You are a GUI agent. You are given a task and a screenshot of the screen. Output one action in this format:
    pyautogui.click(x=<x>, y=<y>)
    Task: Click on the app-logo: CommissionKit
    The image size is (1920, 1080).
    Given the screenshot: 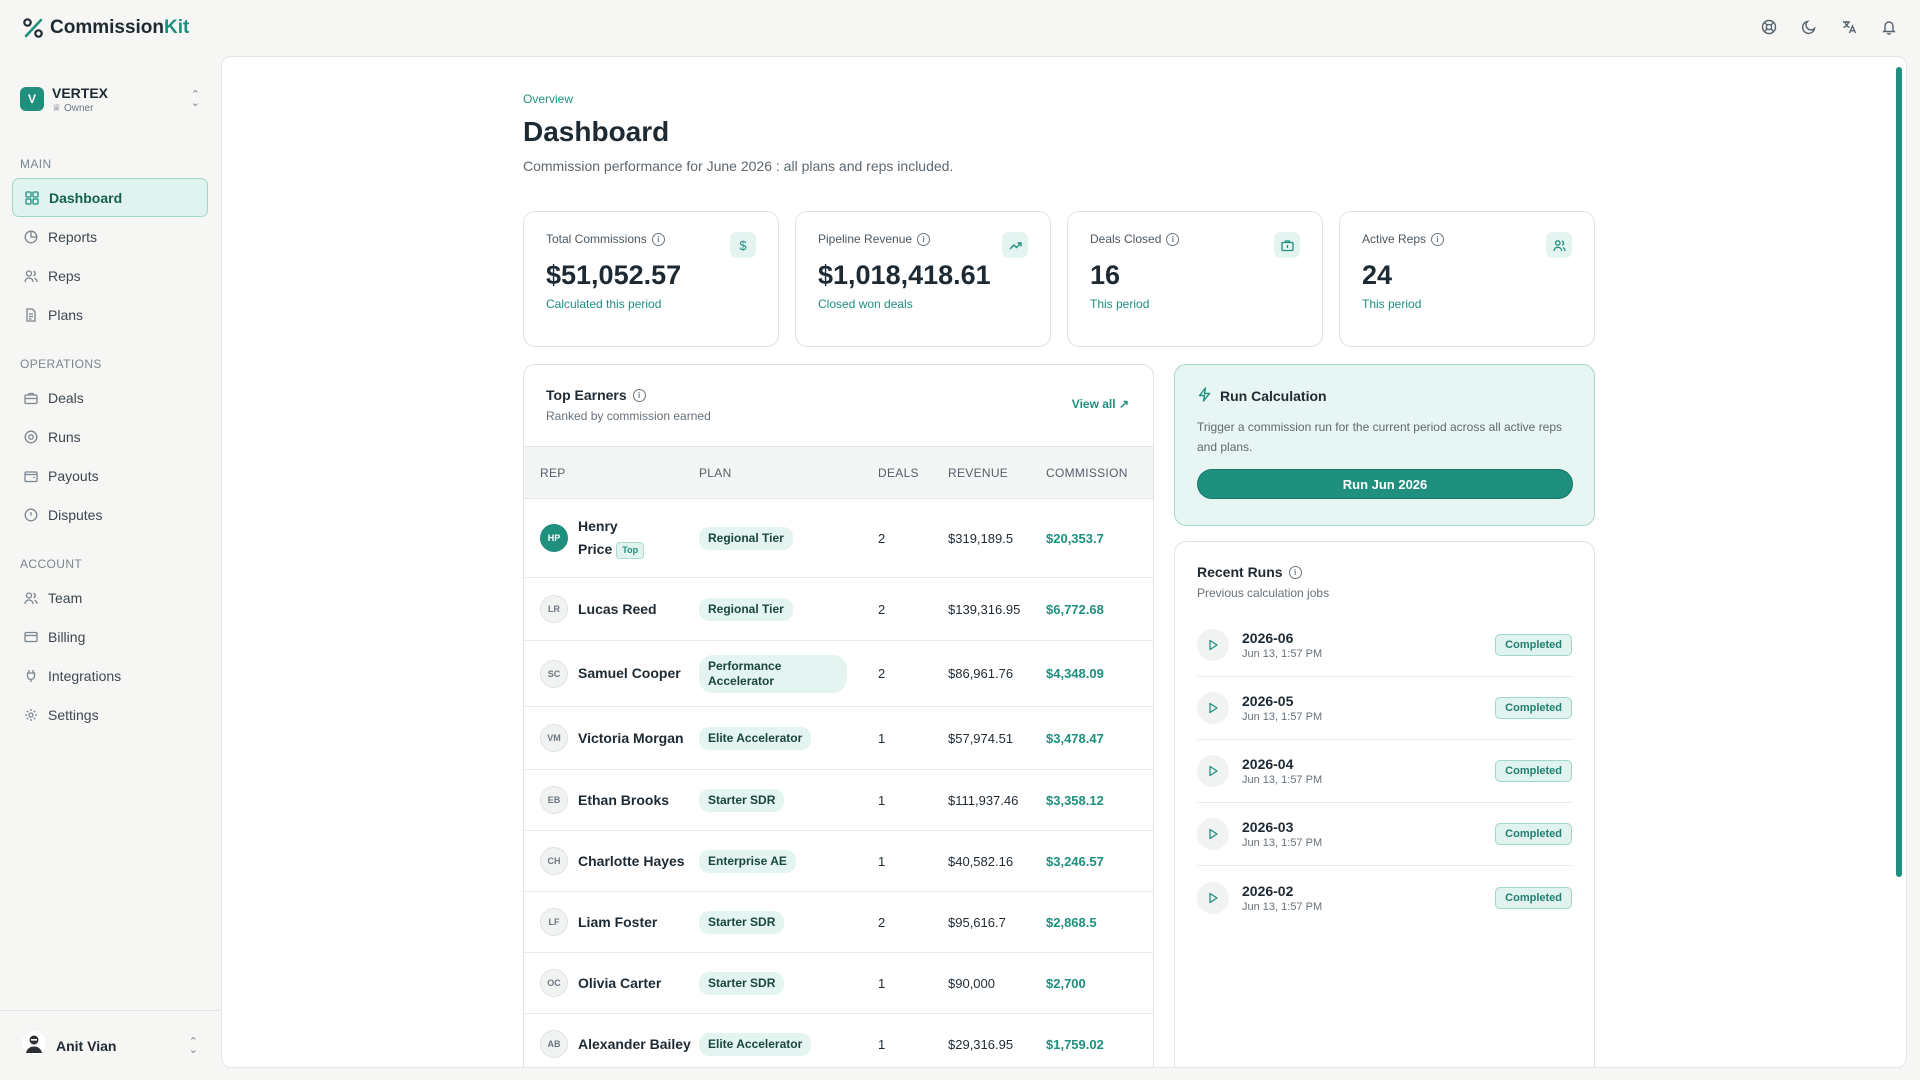 What is the action you would take?
    pyautogui.click(x=105, y=28)
    